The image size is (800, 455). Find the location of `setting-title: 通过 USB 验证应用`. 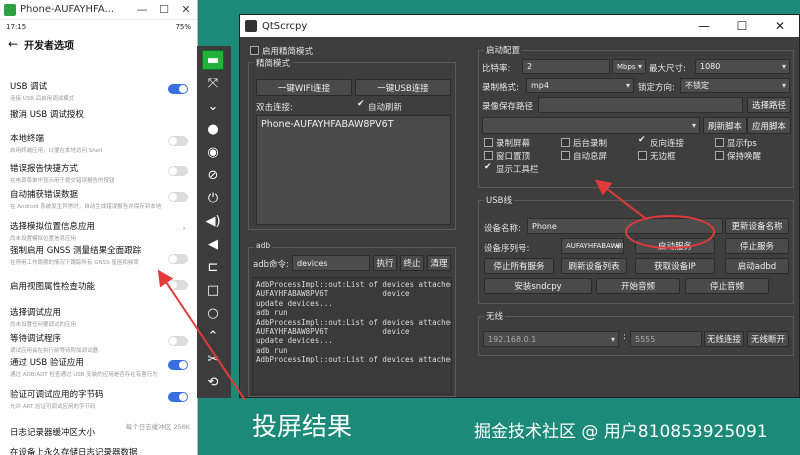

setting-title: 通过 USB 验证应用 is located at coordinates (47, 363).